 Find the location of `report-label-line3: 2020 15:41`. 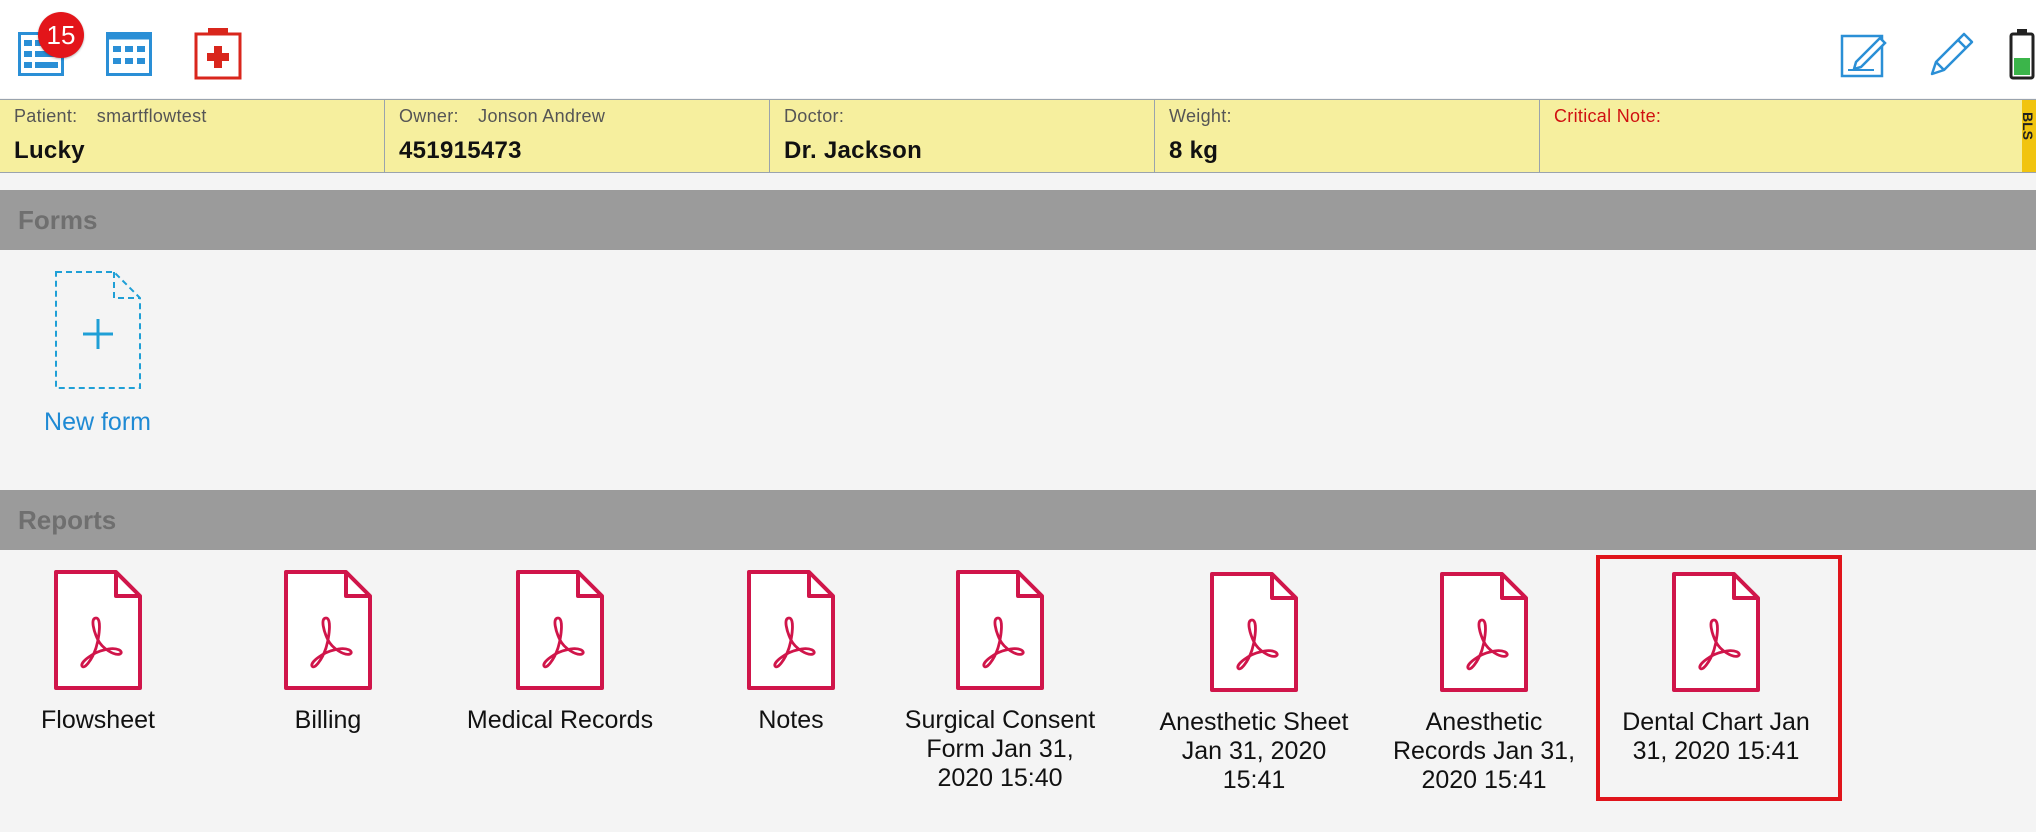

report-label-line3: 2020 15:41 is located at coordinates (1484, 780).